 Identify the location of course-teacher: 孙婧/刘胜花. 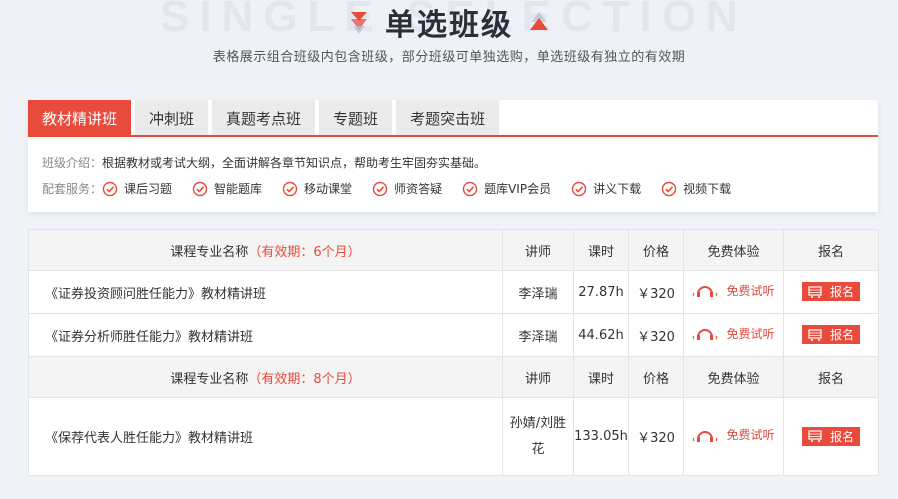
(538, 436).